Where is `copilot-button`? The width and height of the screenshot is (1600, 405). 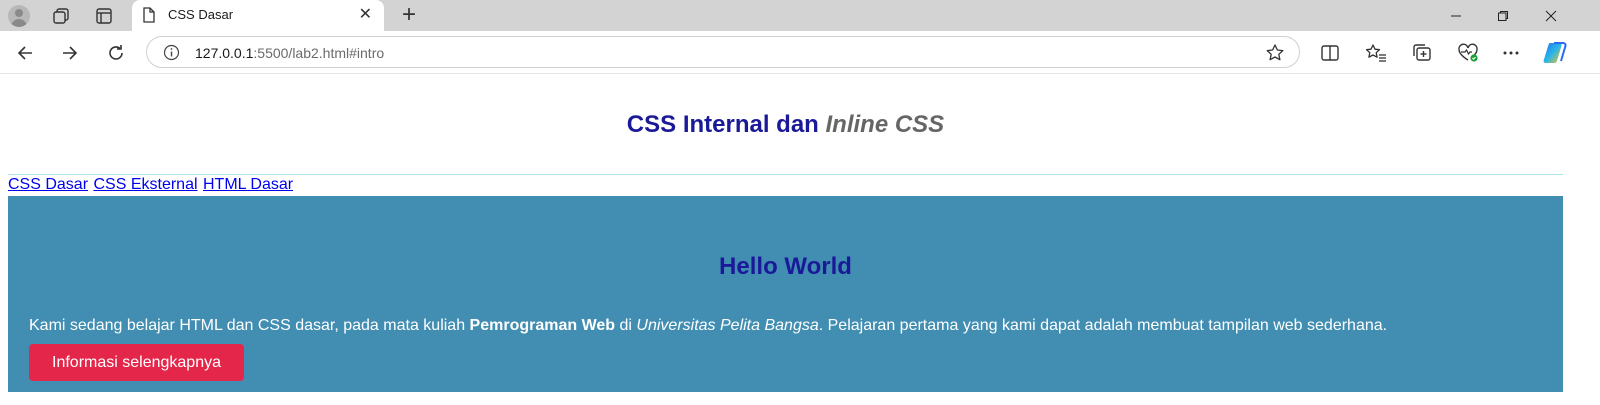
copilot-button is located at coordinates (1555, 53).